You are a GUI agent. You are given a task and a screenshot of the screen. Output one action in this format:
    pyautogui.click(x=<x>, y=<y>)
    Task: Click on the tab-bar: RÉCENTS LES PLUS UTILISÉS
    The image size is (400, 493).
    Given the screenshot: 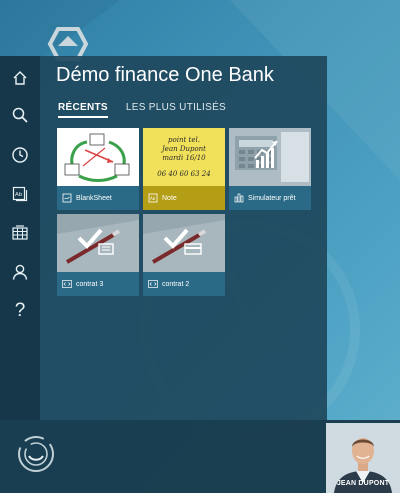 What is the action you would take?
    pyautogui.click(x=142, y=110)
    